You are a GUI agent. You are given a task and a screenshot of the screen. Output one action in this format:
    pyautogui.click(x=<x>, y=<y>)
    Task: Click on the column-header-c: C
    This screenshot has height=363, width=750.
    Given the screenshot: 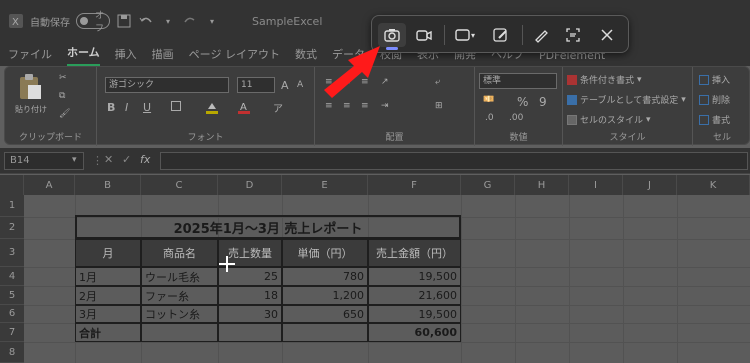 What is the action you would take?
    pyautogui.click(x=179, y=185)
    